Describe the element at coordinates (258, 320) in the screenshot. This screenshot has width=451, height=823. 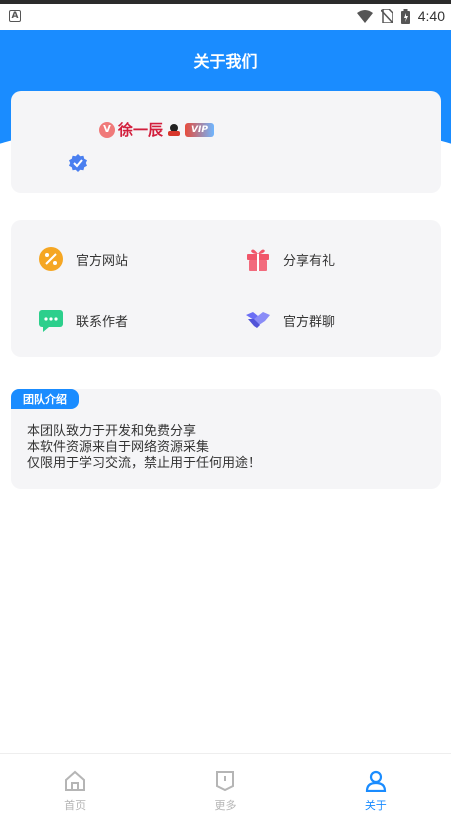
I see `handshake-icon` at that location.